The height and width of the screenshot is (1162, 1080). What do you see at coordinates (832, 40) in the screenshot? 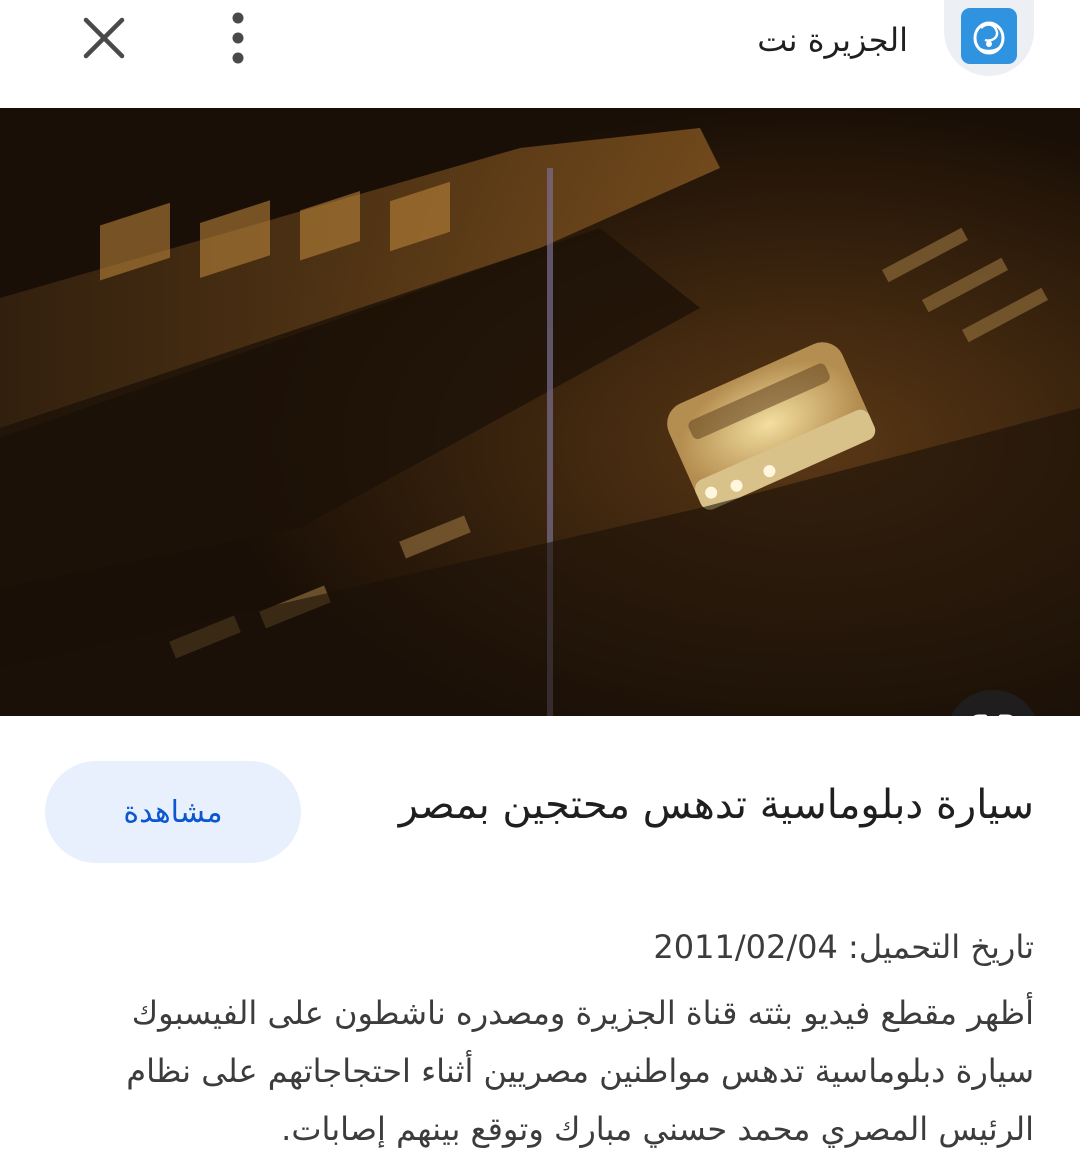
I see `source-name: الجزيرة نت` at bounding box center [832, 40].